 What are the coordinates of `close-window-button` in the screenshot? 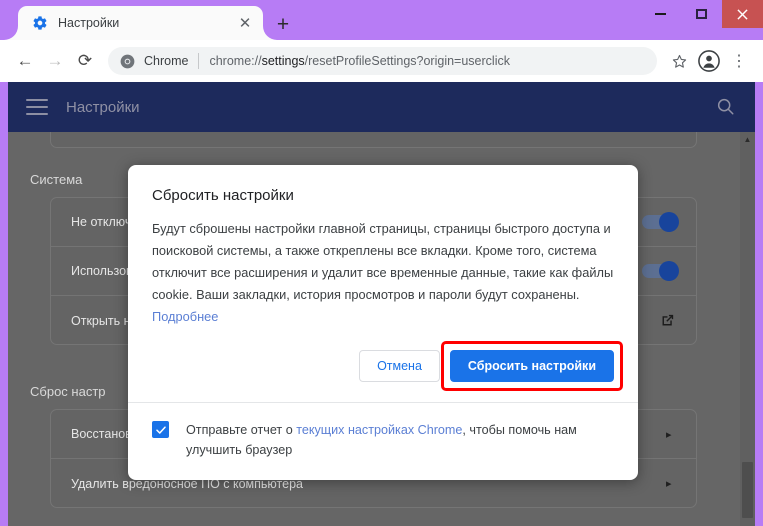 It's located at (742, 14).